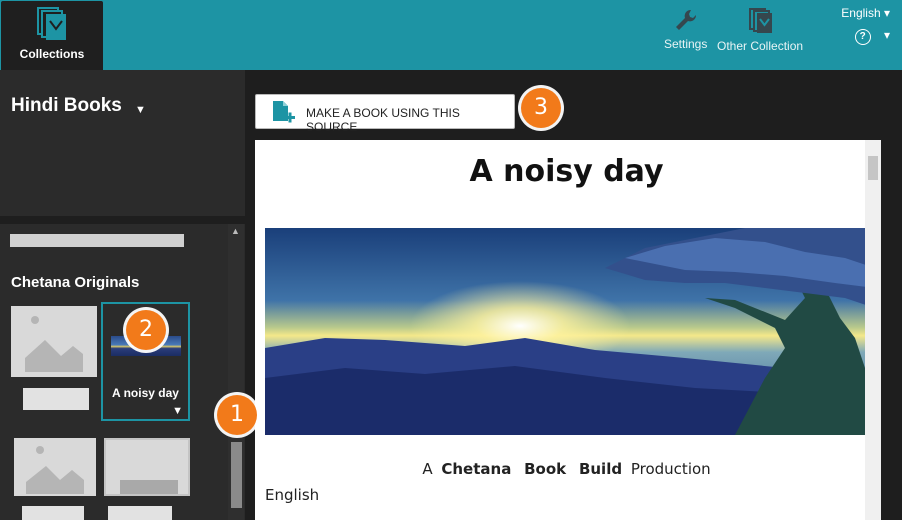  I want to click on credit-end: Production, so click(670, 469).